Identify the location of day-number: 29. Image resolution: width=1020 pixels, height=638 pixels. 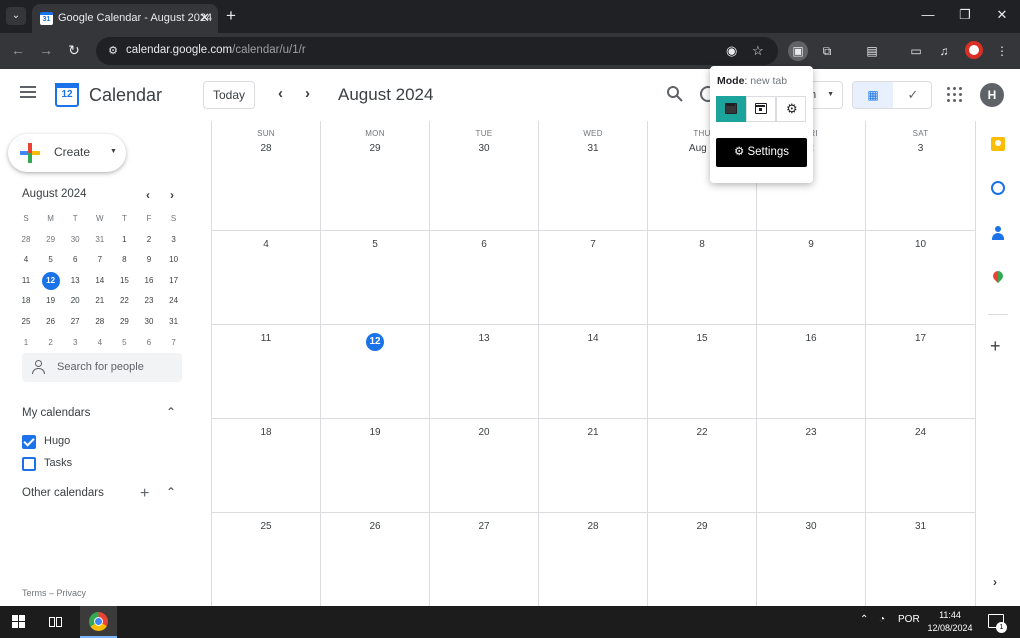
(702, 526).